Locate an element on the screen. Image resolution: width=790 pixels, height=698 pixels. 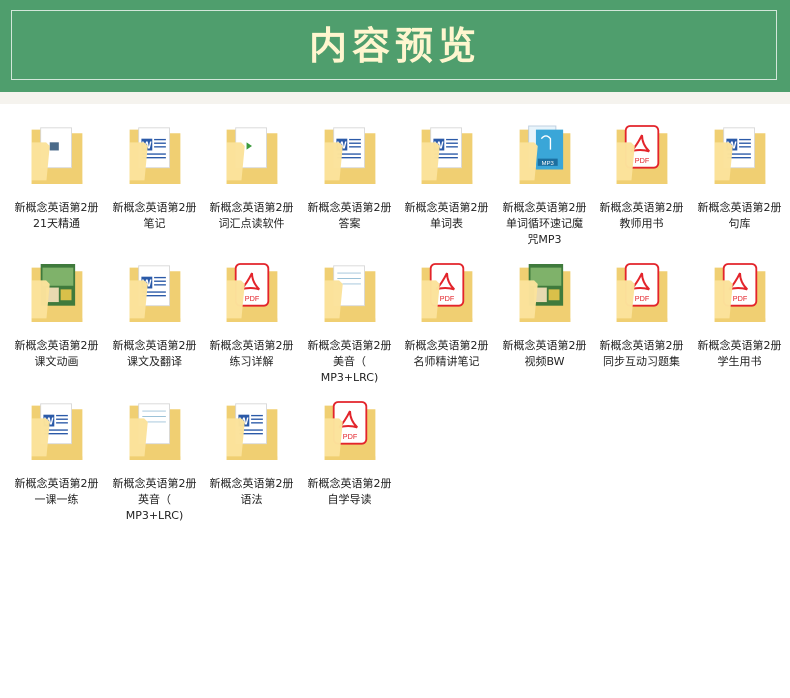
folder-label: 新概念英语第2册 英音（ MP3+LRC) is located at coordinates (154, 500).